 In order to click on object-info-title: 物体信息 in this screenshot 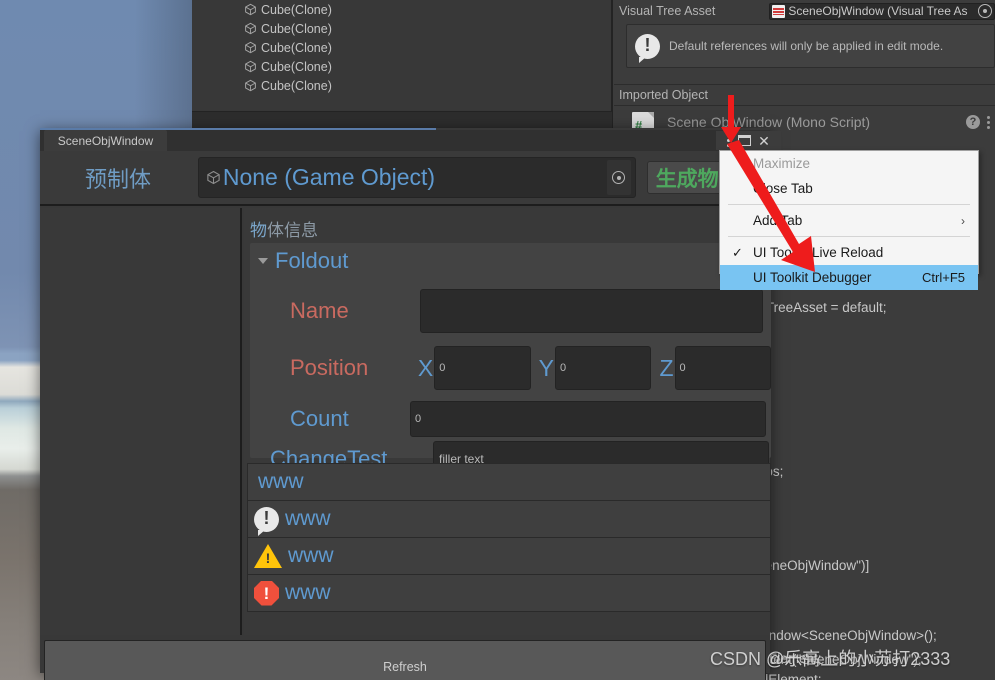, I will do `click(284, 228)`.